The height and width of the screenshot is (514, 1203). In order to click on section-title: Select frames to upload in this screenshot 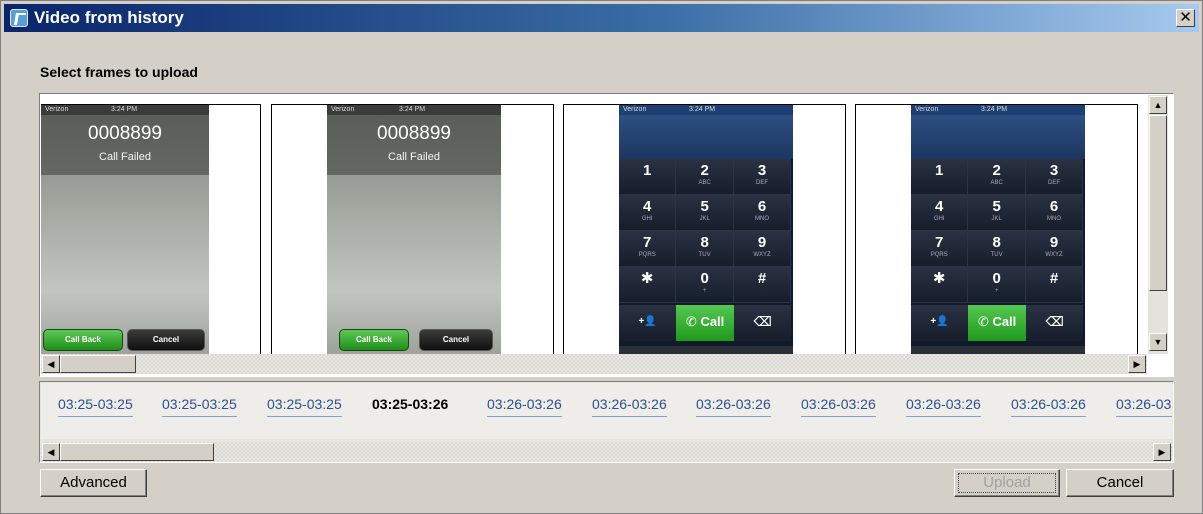, I will do `click(119, 72)`.